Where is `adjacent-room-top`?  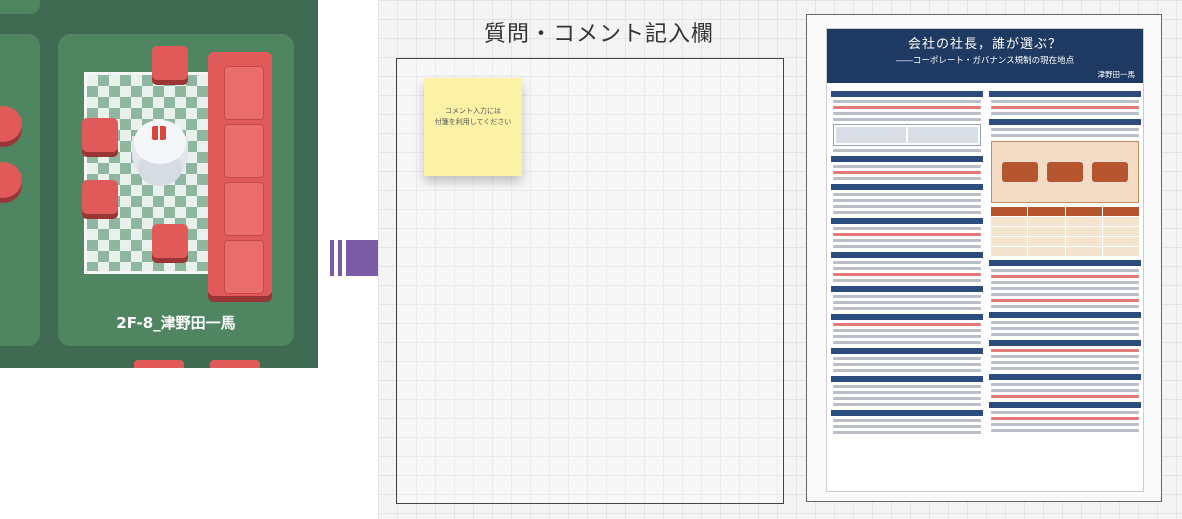
adjacent-room-top is located at coordinates (20, 7).